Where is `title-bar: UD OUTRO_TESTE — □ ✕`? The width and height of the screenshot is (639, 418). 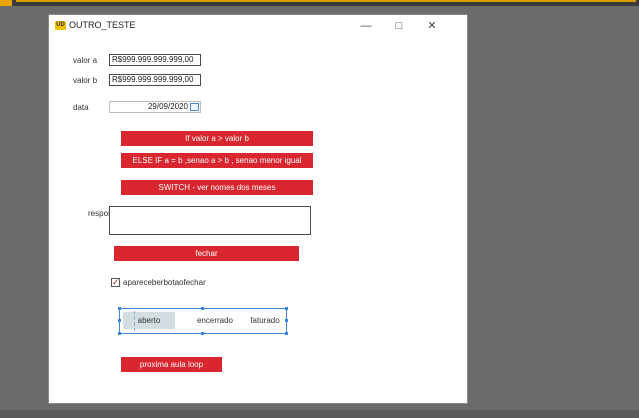
title-bar: UD OUTRO_TESTE — □ ✕ is located at coordinates (258, 26).